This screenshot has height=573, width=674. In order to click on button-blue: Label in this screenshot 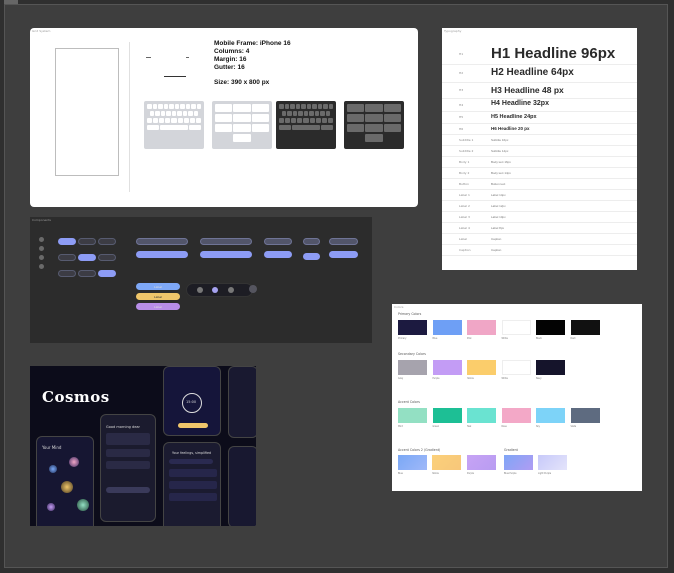, I will do `click(158, 286)`.